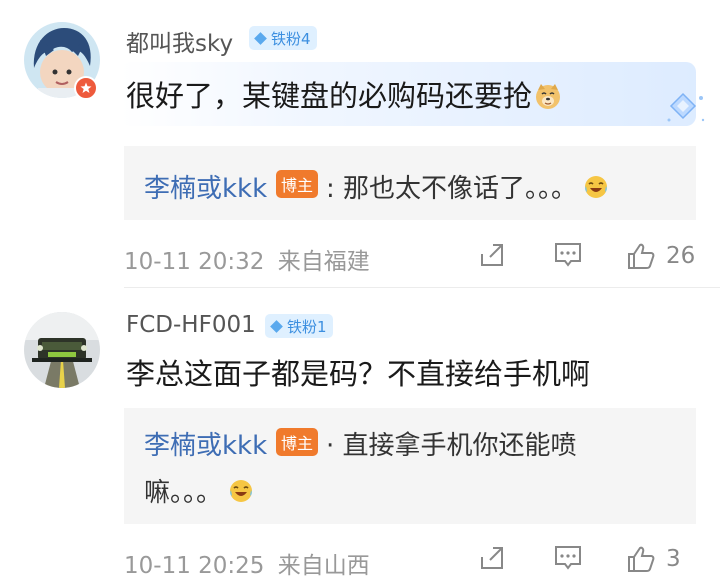 This screenshot has width=720, height=587. I want to click on comment-text: 很好了，某键盘的必购码还要抢, so click(344, 95).